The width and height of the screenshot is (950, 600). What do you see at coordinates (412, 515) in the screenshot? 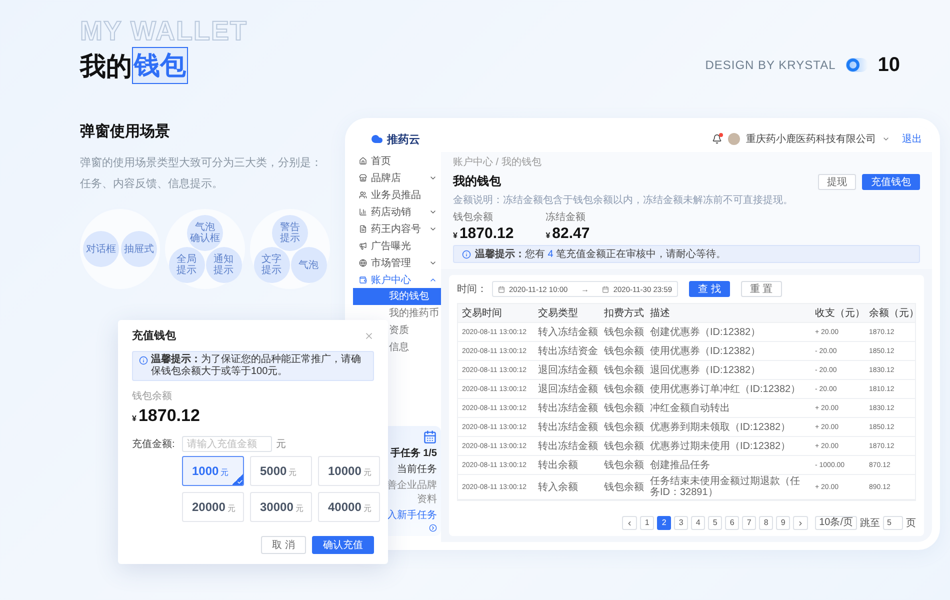
I see `task-link: 入新手任务` at bounding box center [412, 515].